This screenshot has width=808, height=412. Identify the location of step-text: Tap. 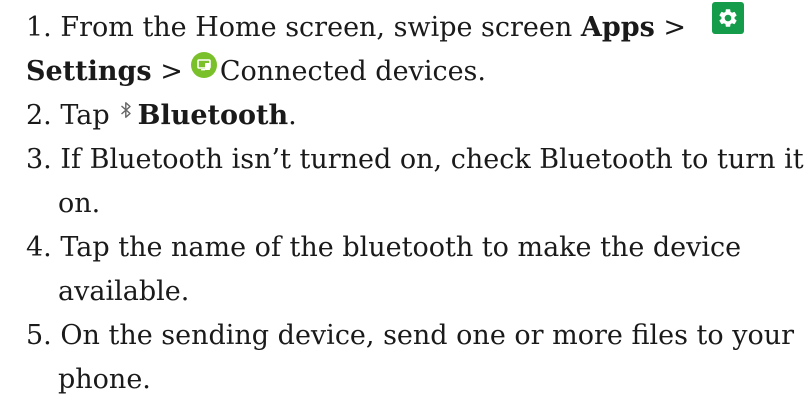
(85, 115).